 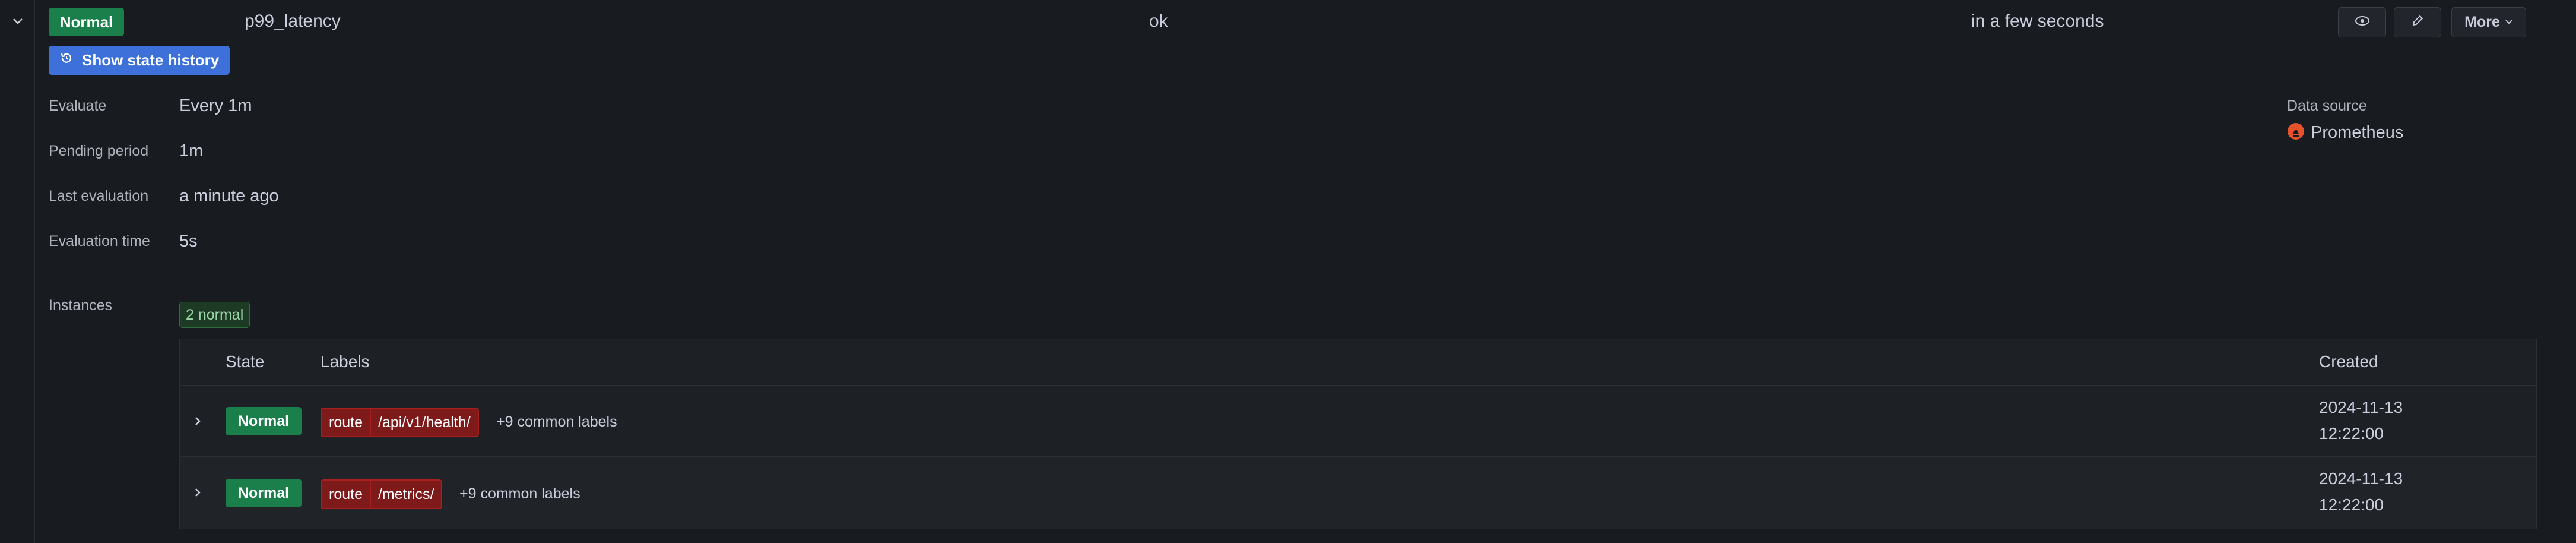 What do you see at coordinates (293, 21) in the screenshot?
I see `rule-name: p99_latency` at bounding box center [293, 21].